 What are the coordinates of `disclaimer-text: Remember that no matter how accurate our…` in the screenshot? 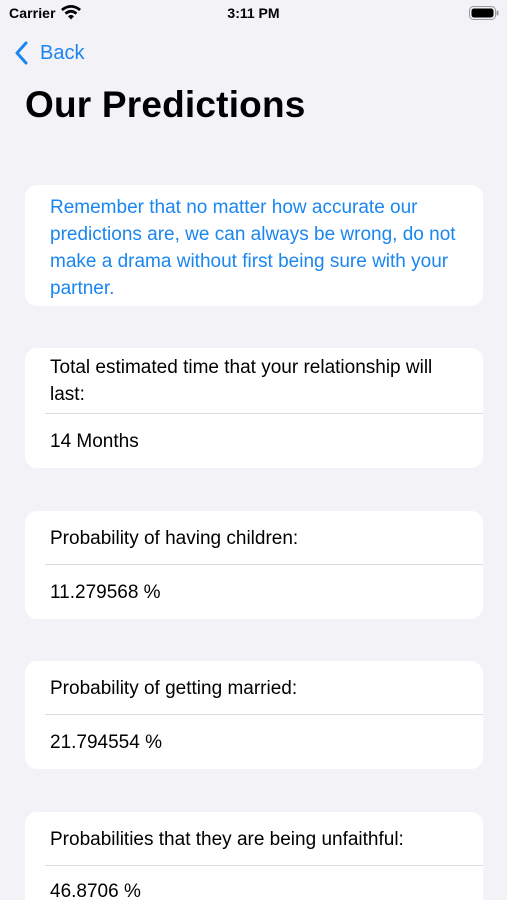 It's located at (253, 248).